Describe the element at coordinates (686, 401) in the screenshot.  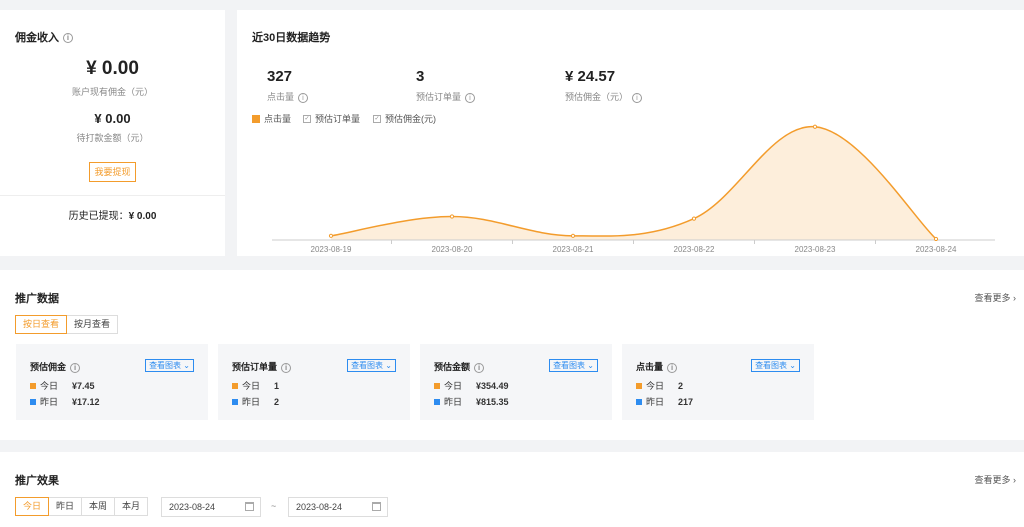
I see `yesterday-value: 217` at that location.